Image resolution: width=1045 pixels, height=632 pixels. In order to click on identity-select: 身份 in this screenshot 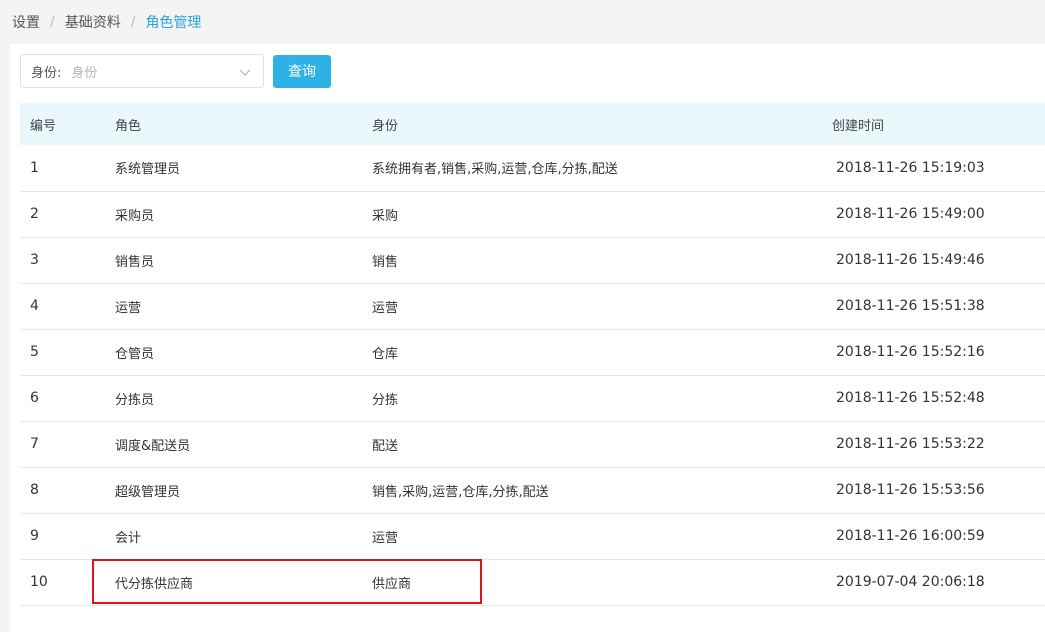, I will do `click(142, 71)`.